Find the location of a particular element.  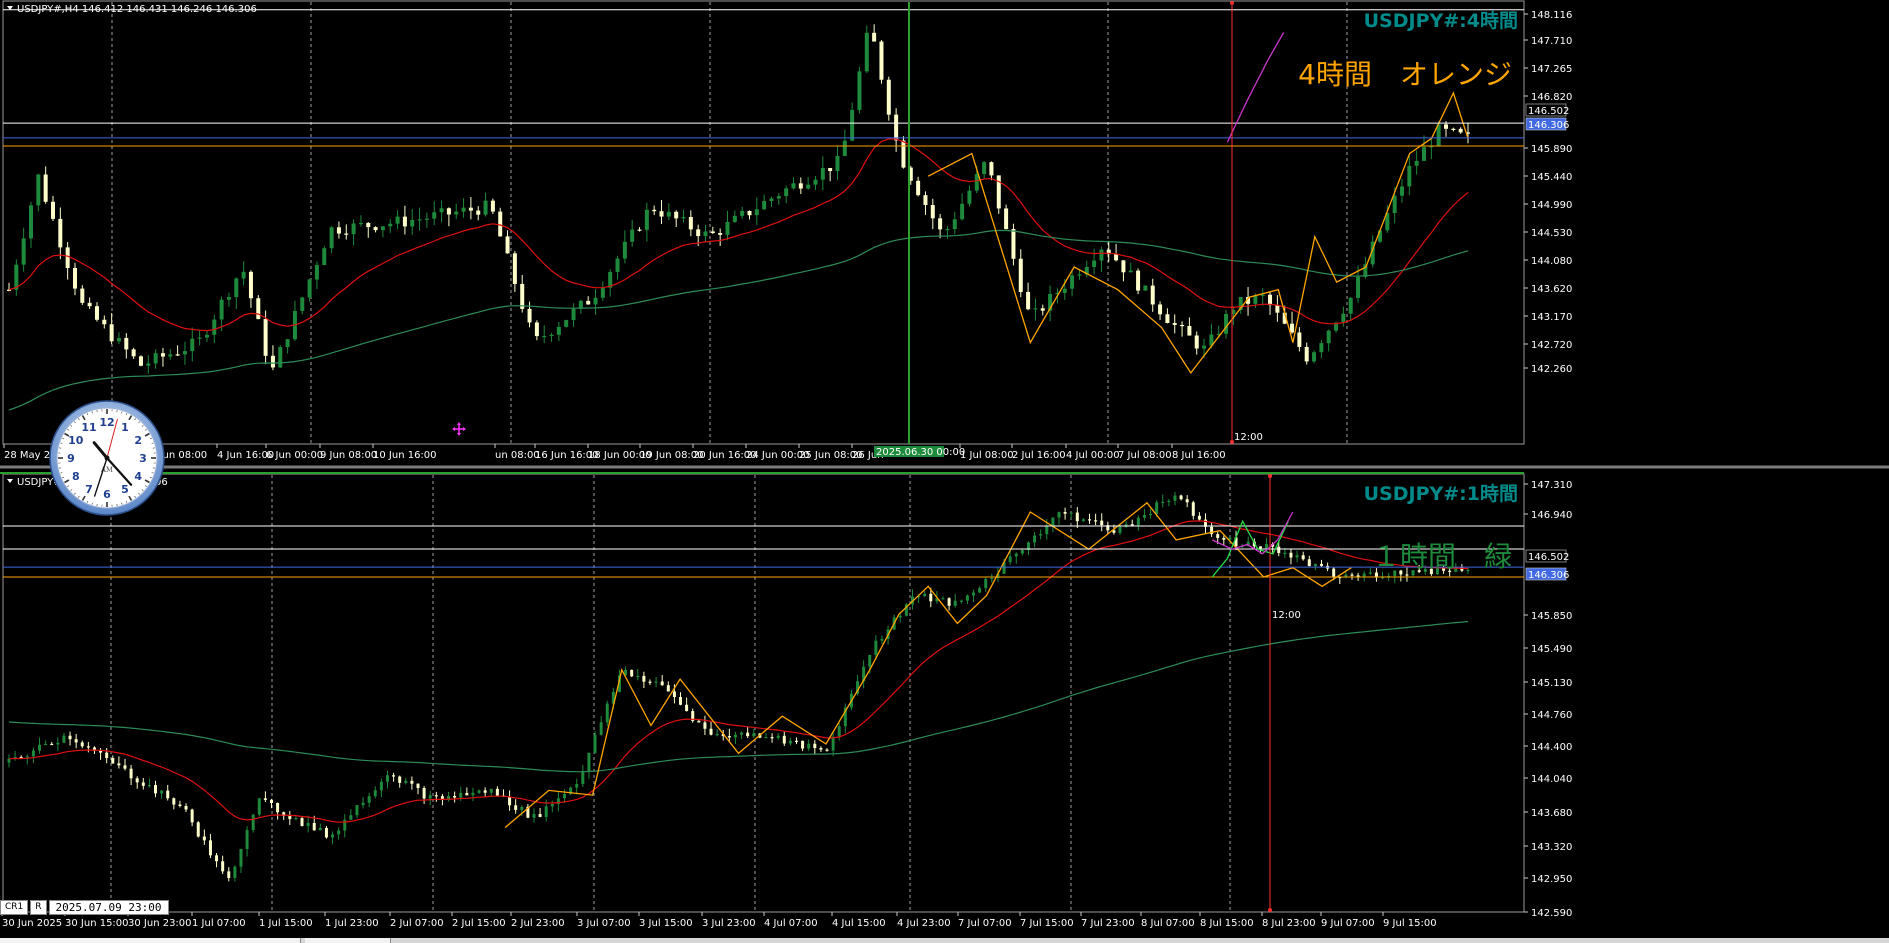

top_chart-time-label: 2 Jul 16:00 is located at coordinates (1039, 455).